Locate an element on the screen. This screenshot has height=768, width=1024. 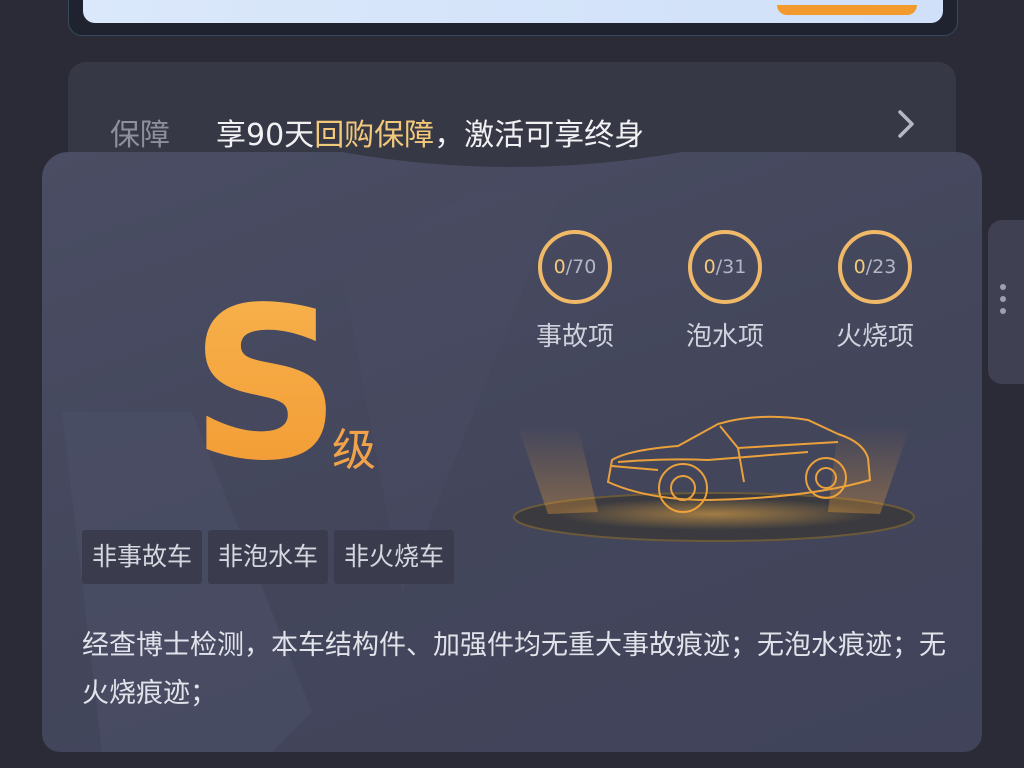
counter-fire: 0/23 火烧项 is located at coordinates (875, 291).